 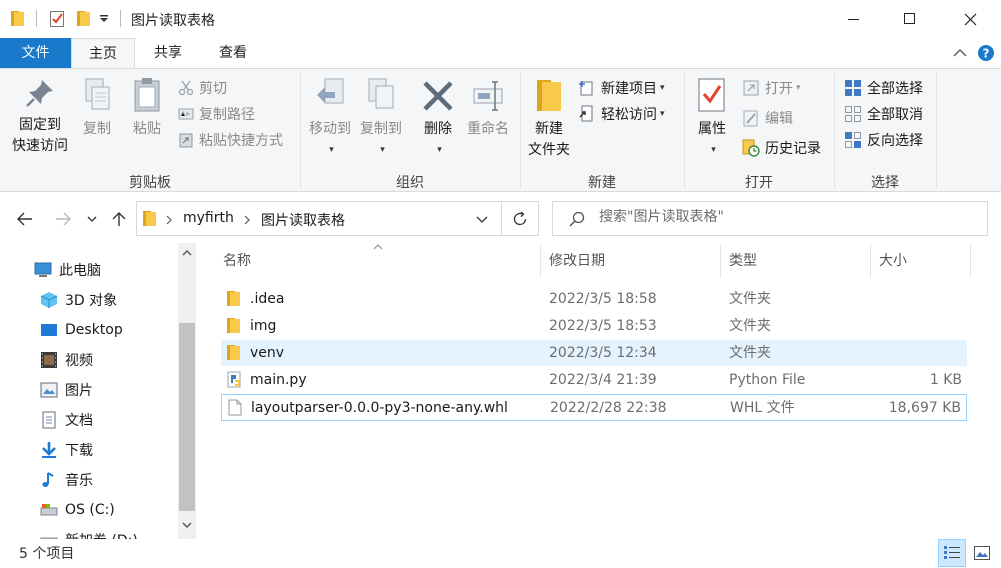 I want to click on large-icons-view-icon, so click(x=982, y=553).